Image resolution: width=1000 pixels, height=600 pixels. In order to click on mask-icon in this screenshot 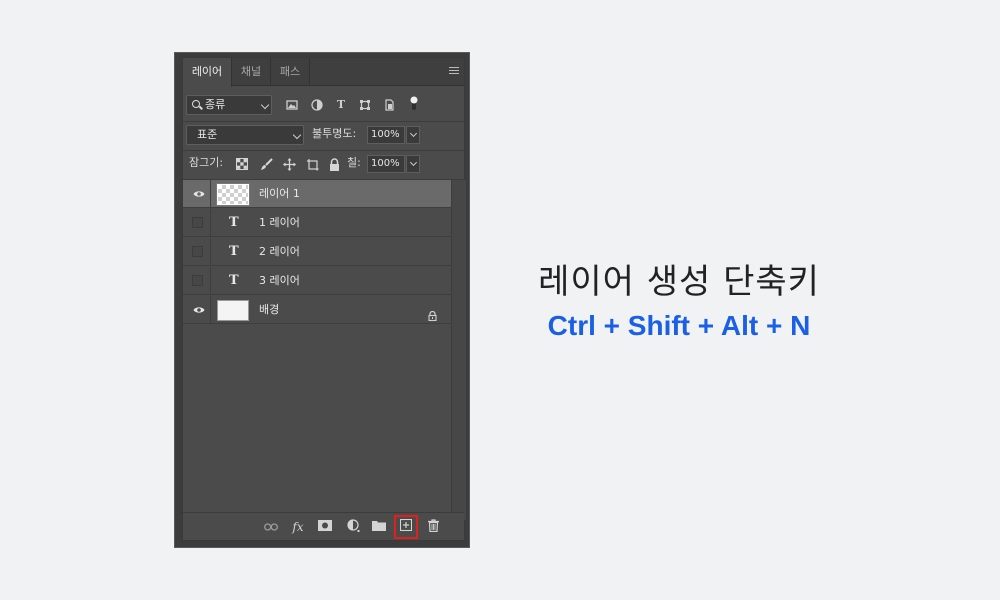, I will do `click(325, 527)`.